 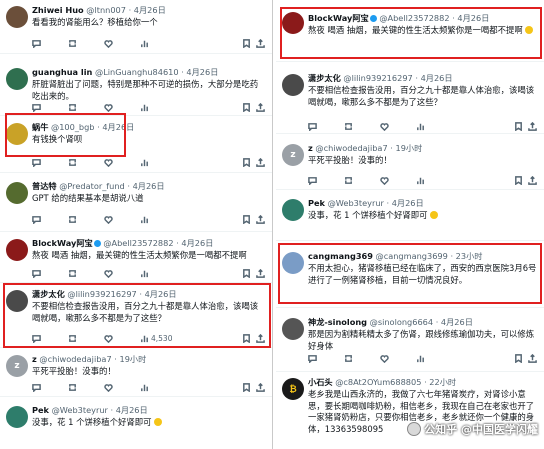 What do you see at coordinates (92, 186) in the screenshot?
I see `author-handle: @Predator_fund` at bounding box center [92, 186].